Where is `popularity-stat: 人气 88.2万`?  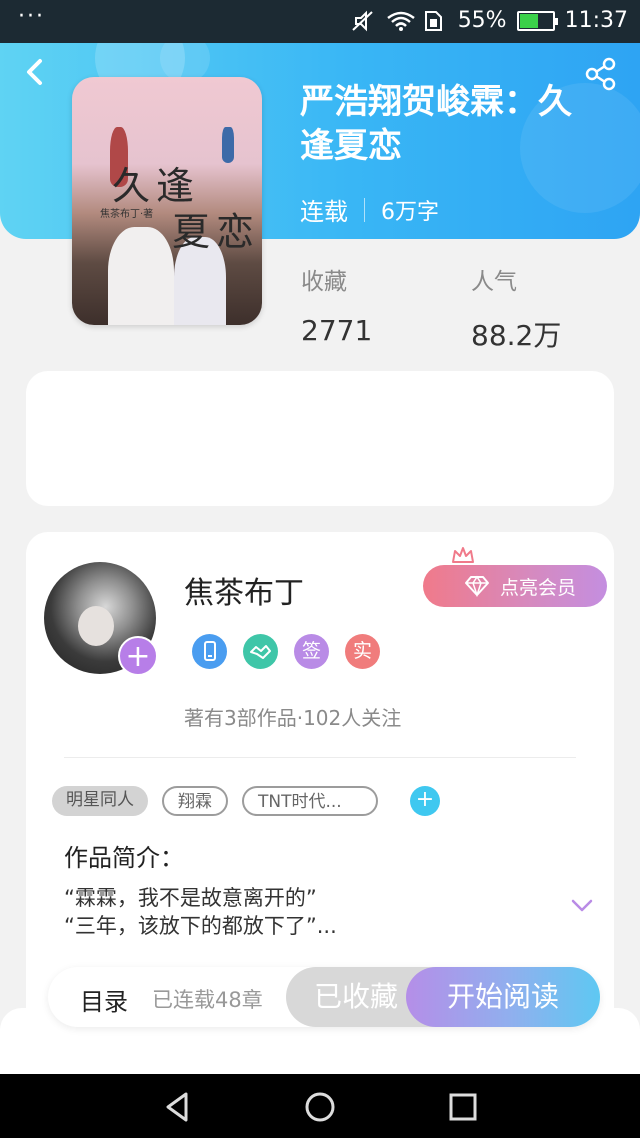
popularity-stat: 人气 88.2万 is located at coordinates (516, 308).